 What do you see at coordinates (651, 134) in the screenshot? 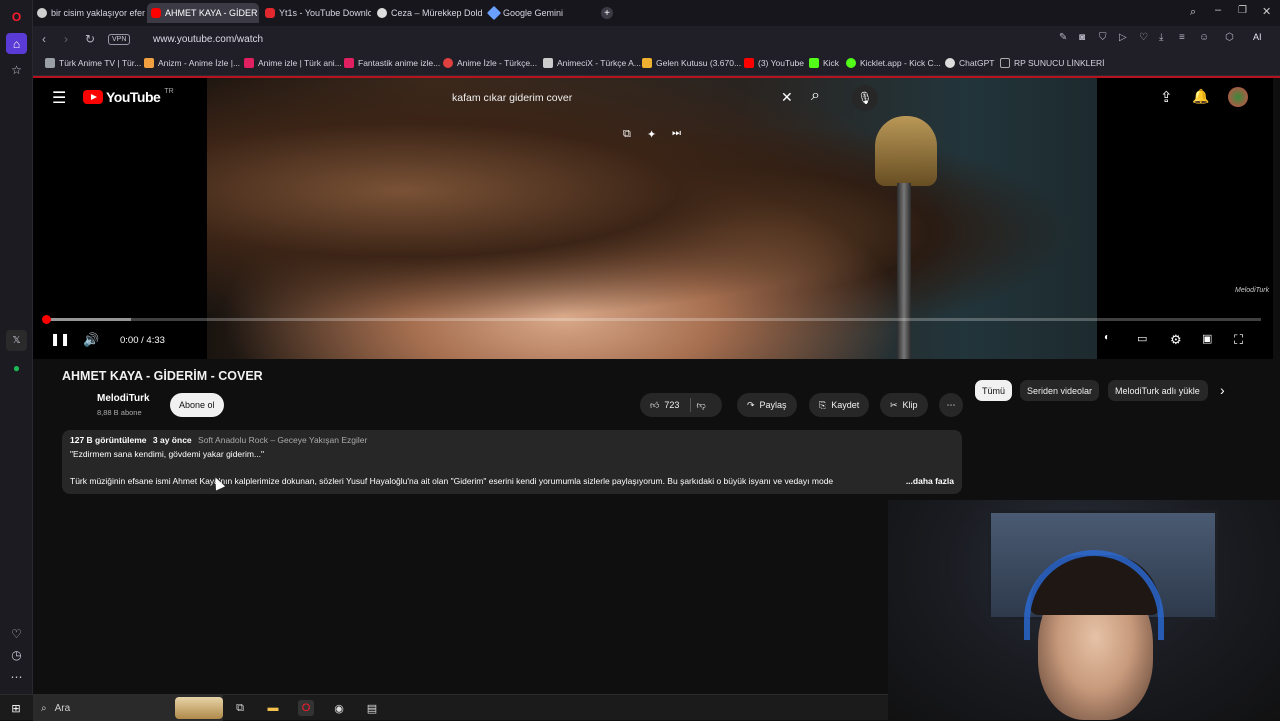
I see `ai-enhance-icon: ✦` at bounding box center [651, 134].